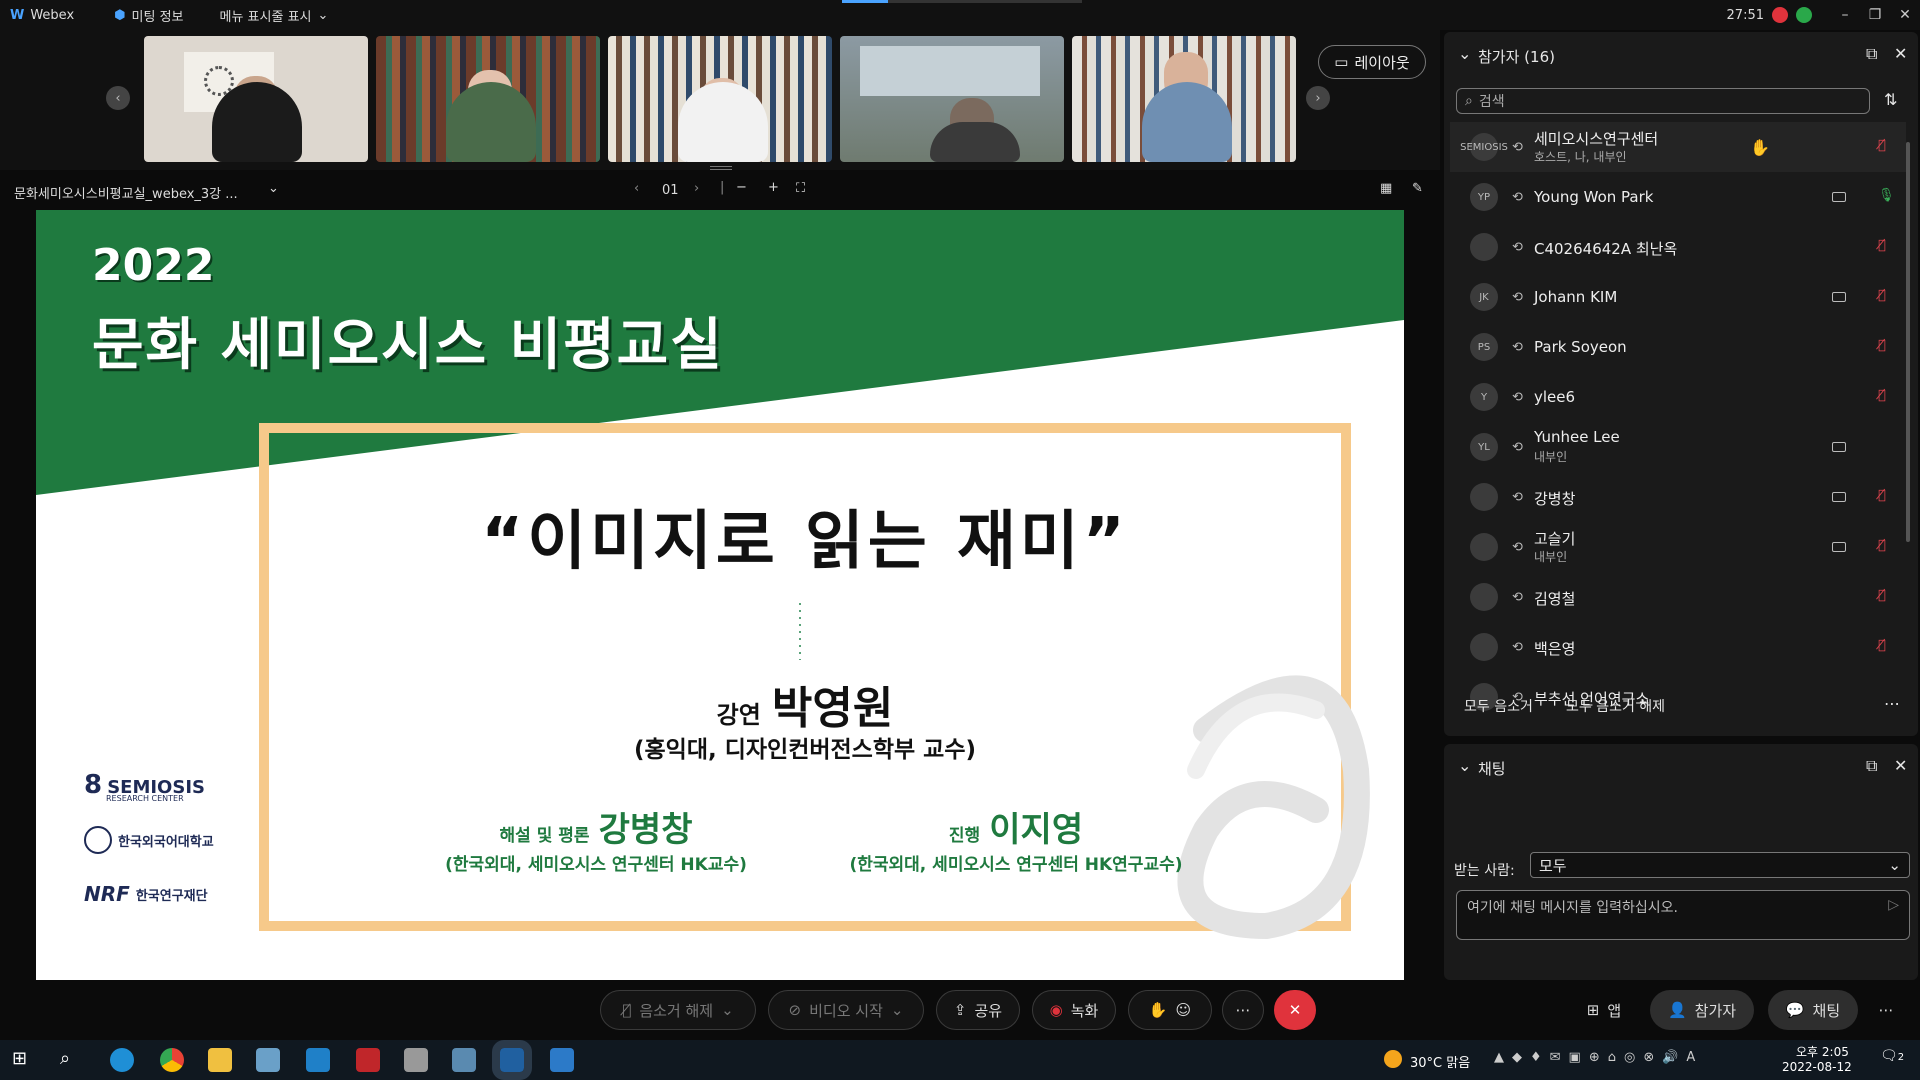 The image size is (1920, 1080). What do you see at coordinates (1678, 297) in the screenshot?
I see `participant-row: JK ⟲ Johann KIM 🎙̸` at bounding box center [1678, 297].